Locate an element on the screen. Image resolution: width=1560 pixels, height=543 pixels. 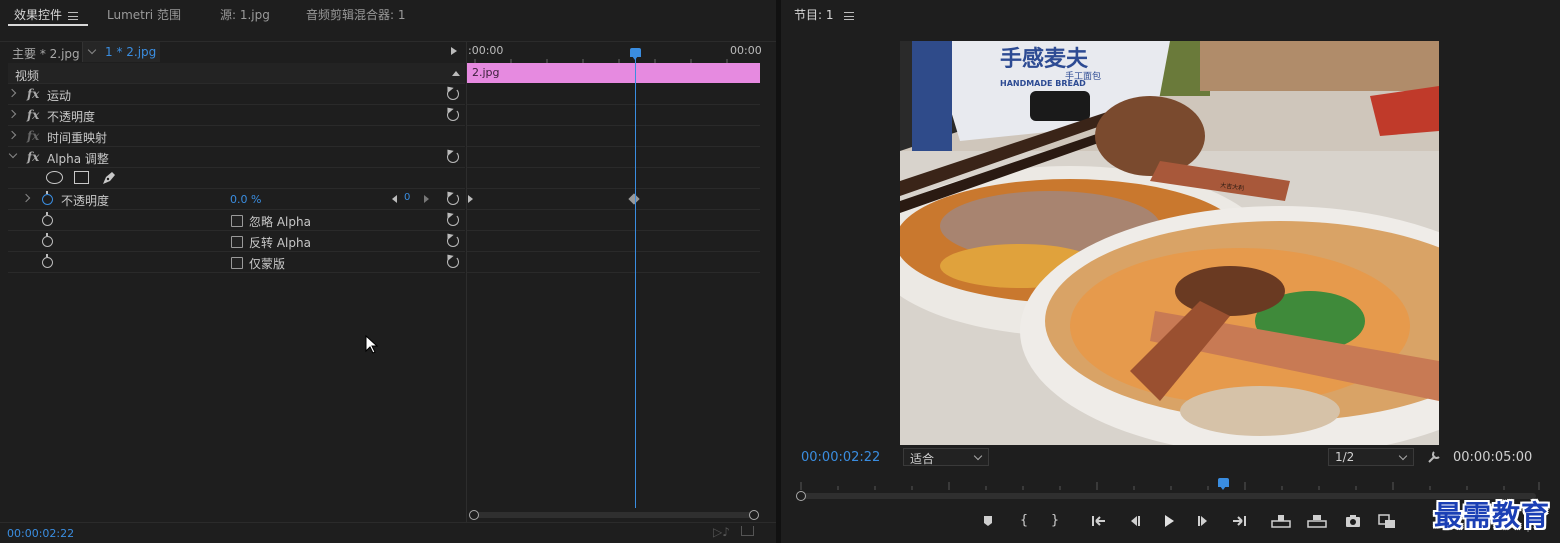
invert-alpha-row: 反转 Alpha is located at coordinates (236, 241).